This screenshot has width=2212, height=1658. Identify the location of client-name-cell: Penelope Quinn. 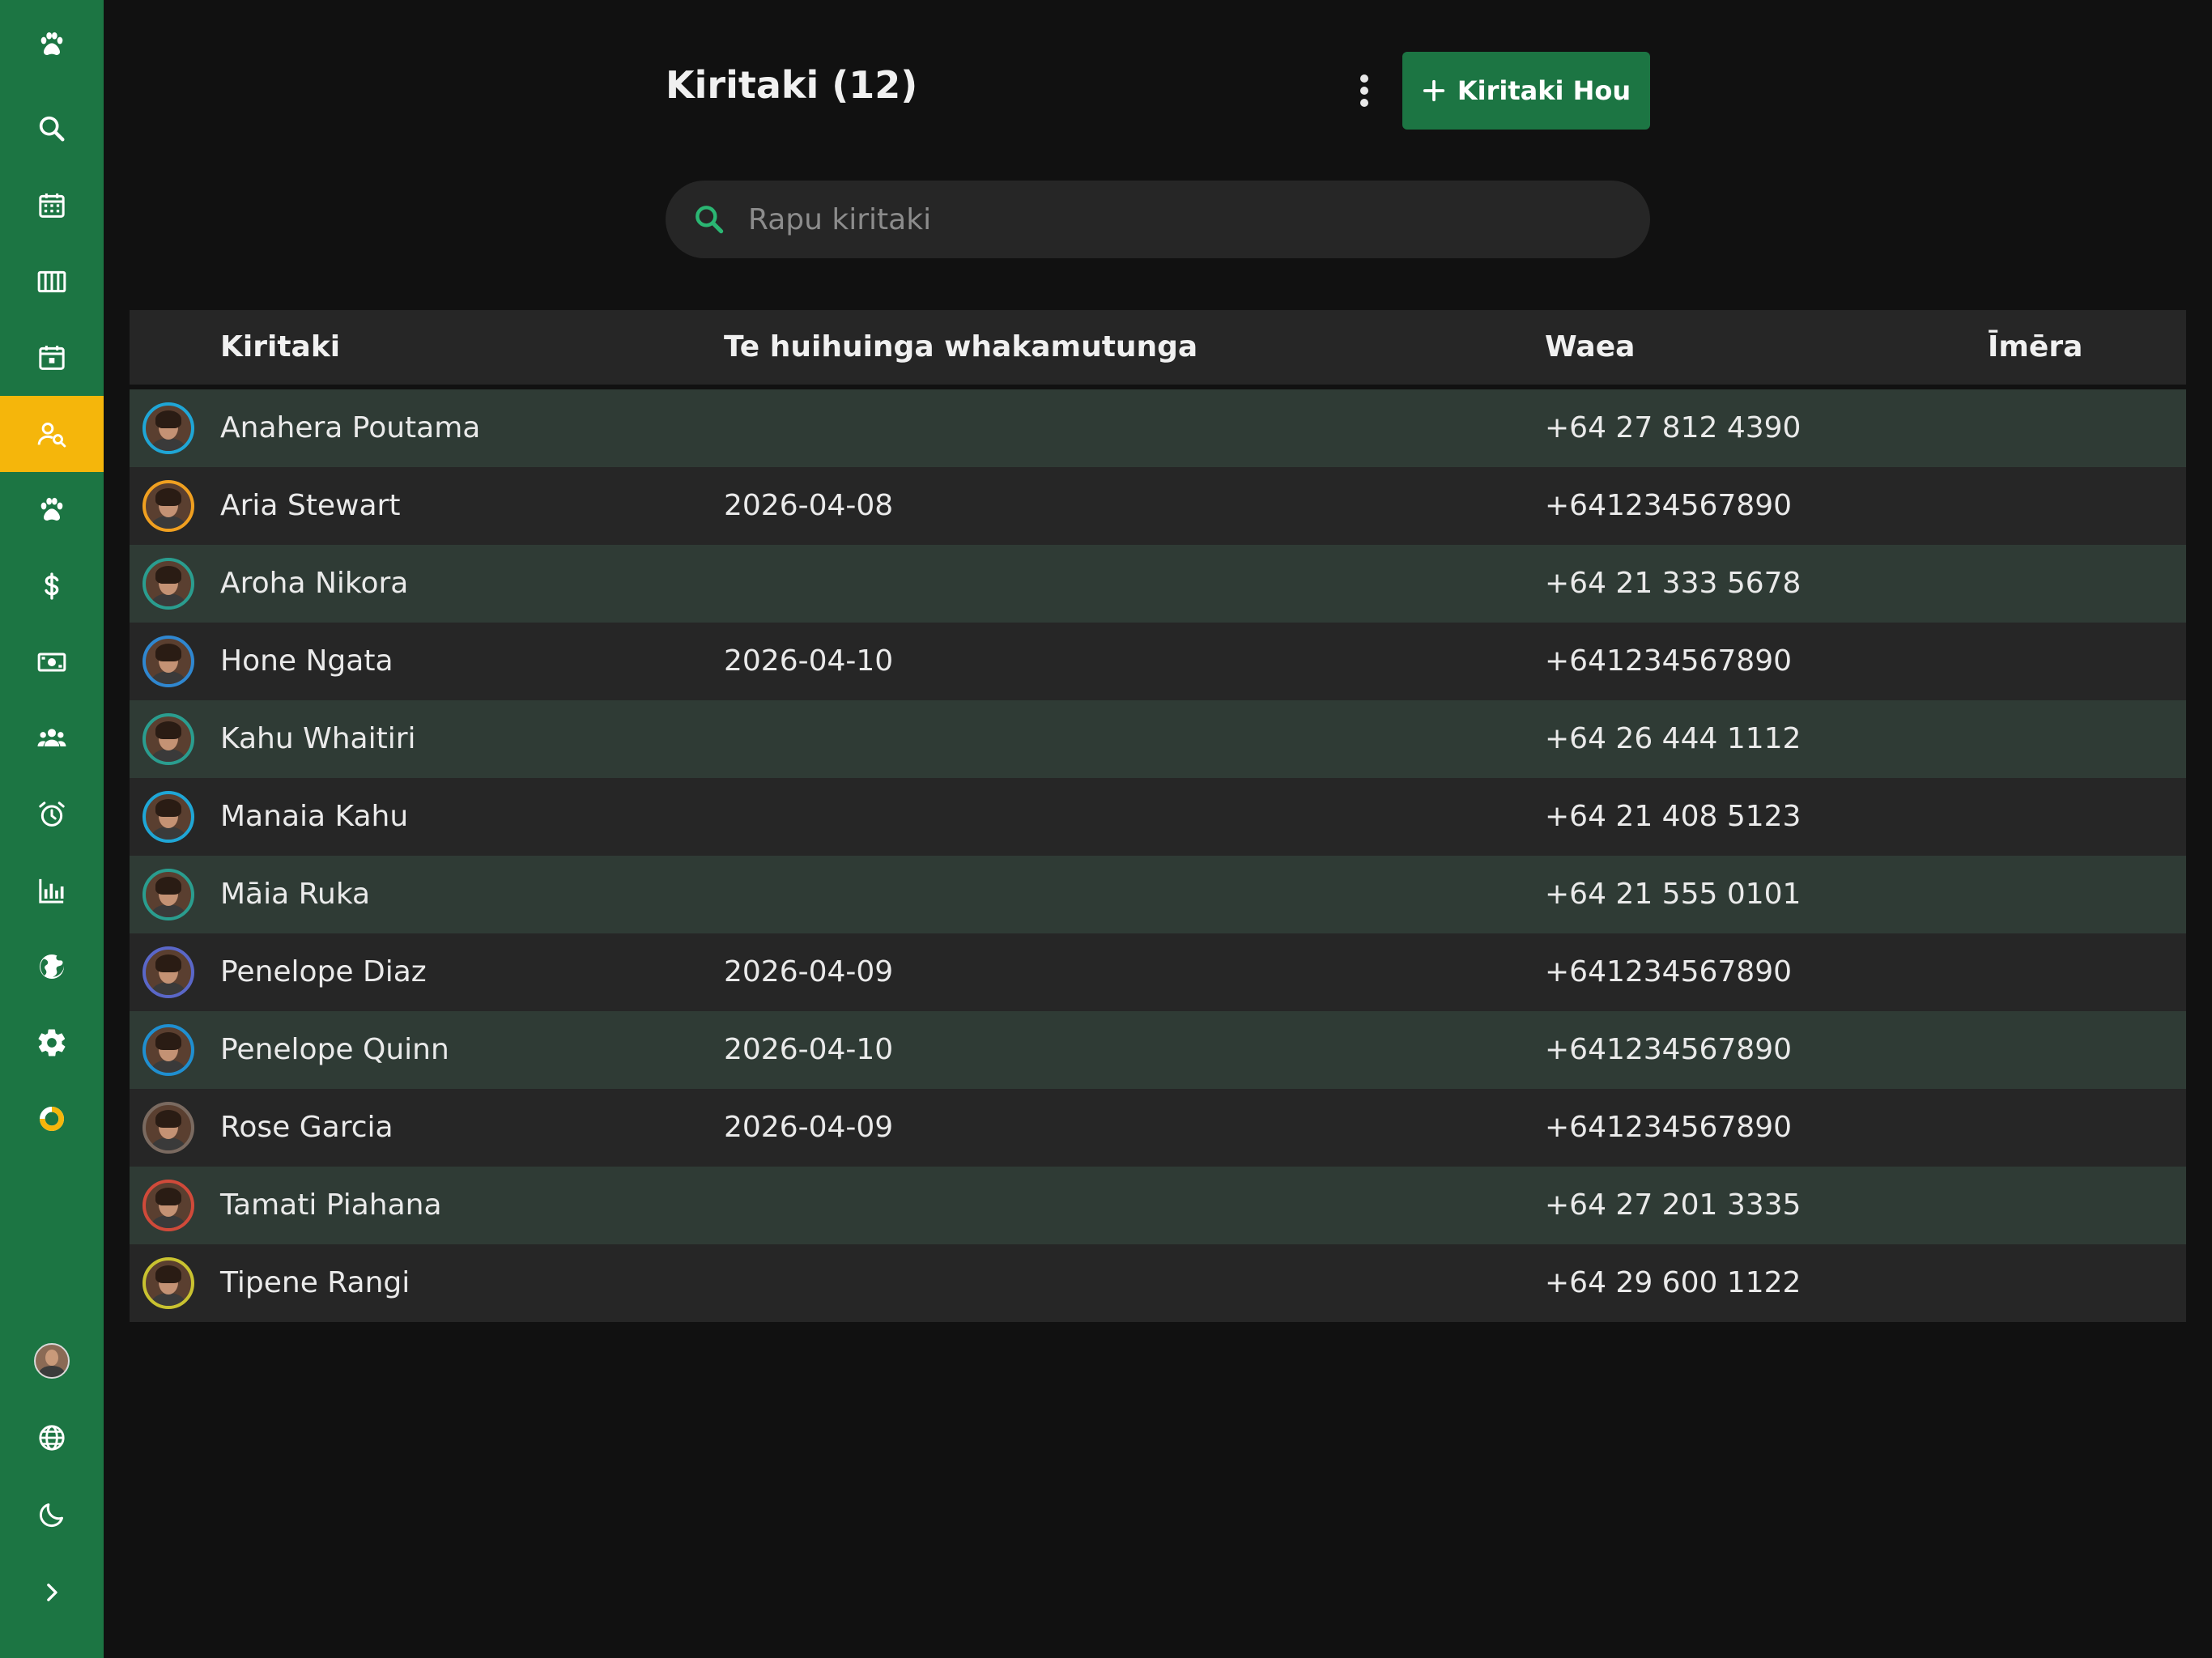
(335, 1049).